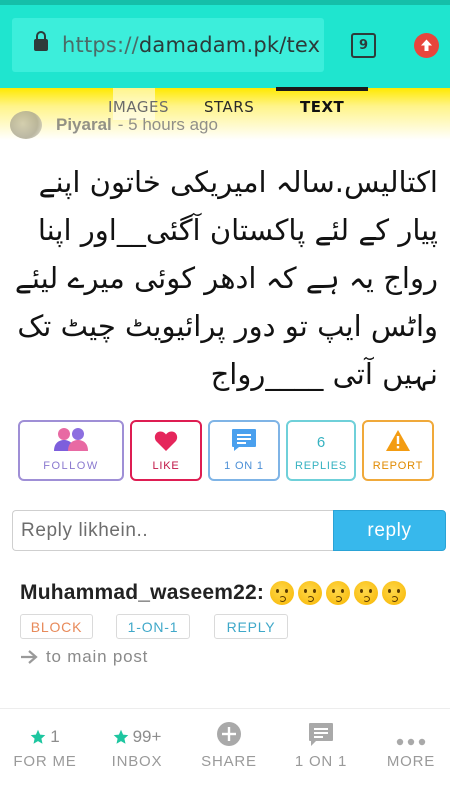  What do you see at coordinates (147, 736) in the screenshot?
I see `inbox-count: 99+` at bounding box center [147, 736].